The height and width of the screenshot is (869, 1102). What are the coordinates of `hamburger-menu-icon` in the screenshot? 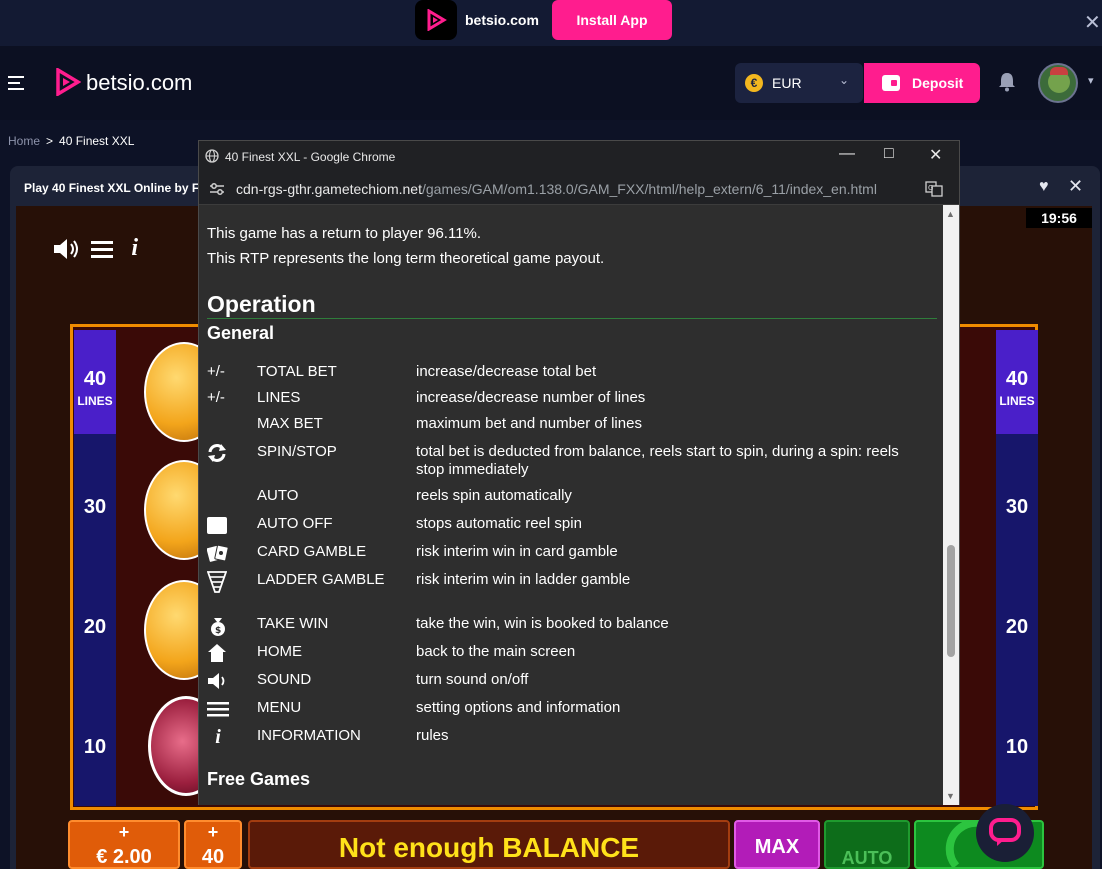 It's located at (16, 83).